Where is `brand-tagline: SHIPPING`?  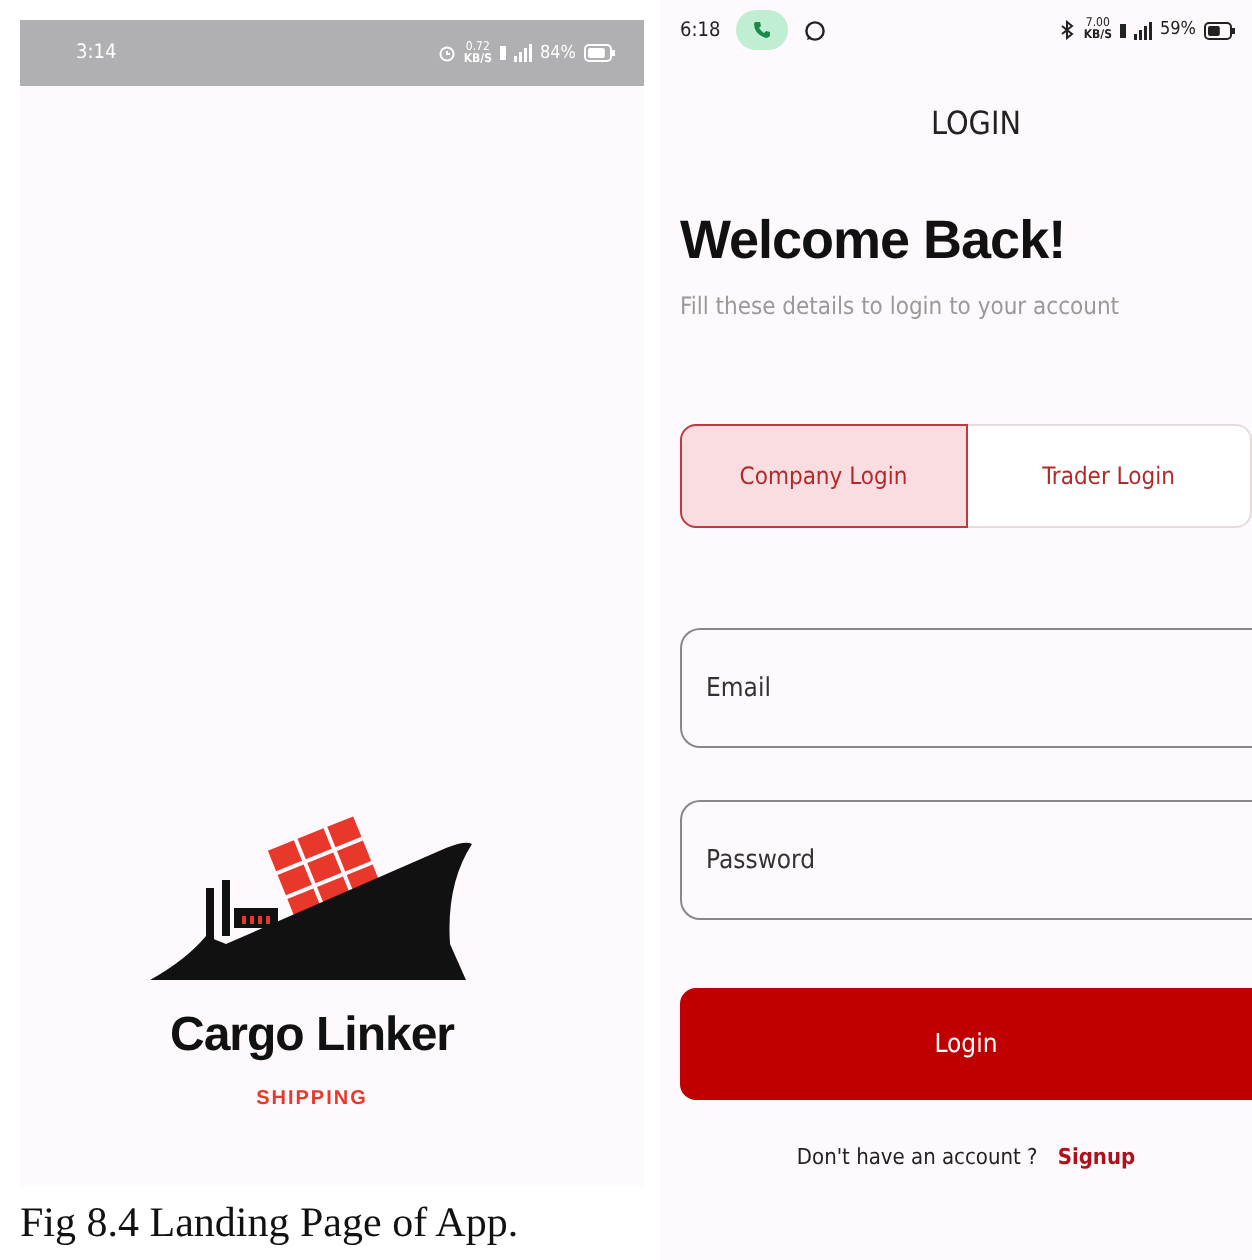 brand-tagline: SHIPPING is located at coordinates (312, 1099).